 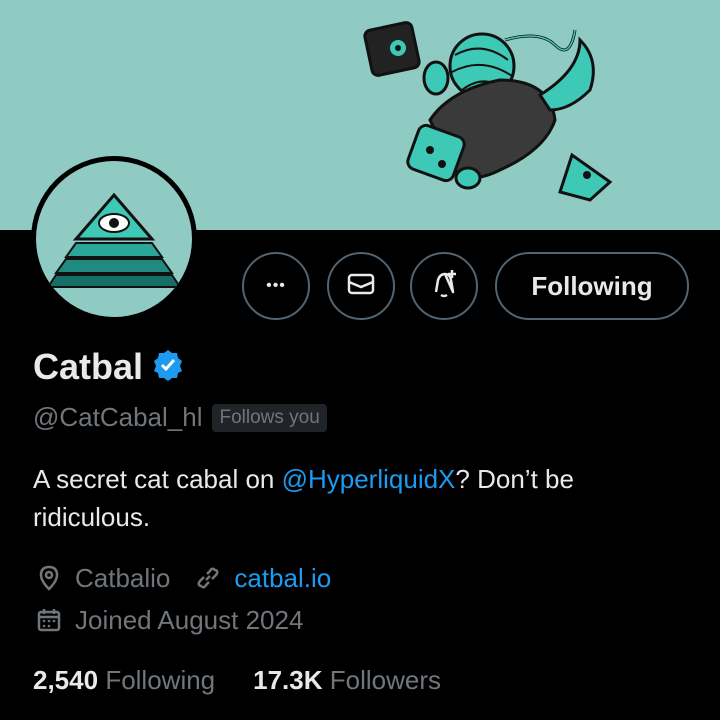 I want to click on wallet-drawing, so click(x=392, y=49).